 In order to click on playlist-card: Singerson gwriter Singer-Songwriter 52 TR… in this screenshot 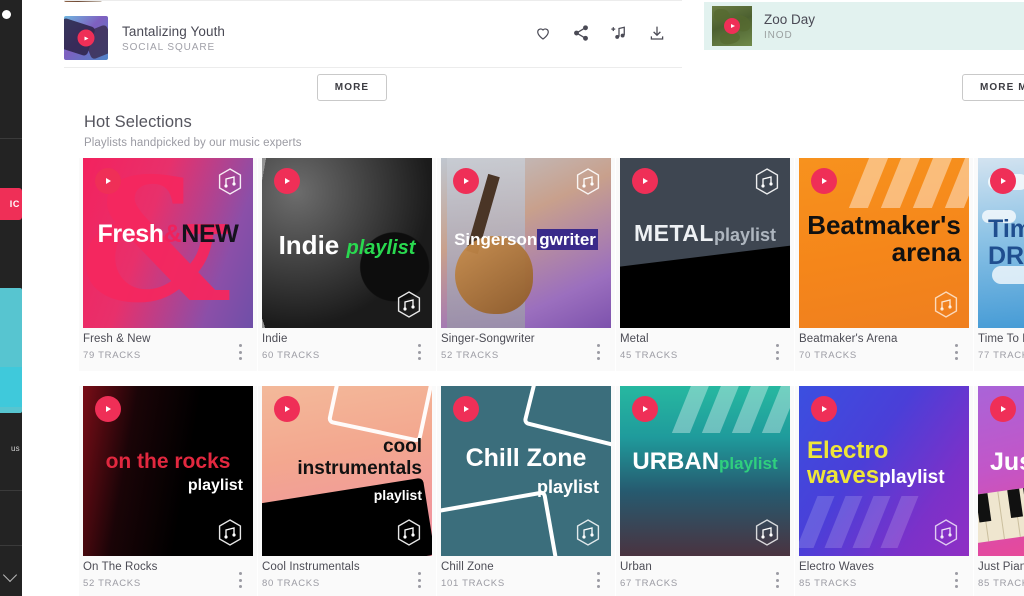, I will do `click(526, 264)`.